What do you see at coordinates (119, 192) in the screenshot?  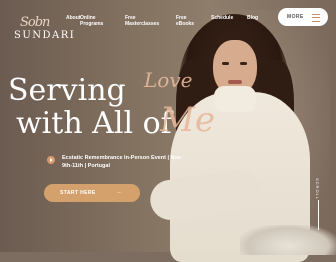 I see `arrow-right-icon: →` at bounding box center [119, 192].